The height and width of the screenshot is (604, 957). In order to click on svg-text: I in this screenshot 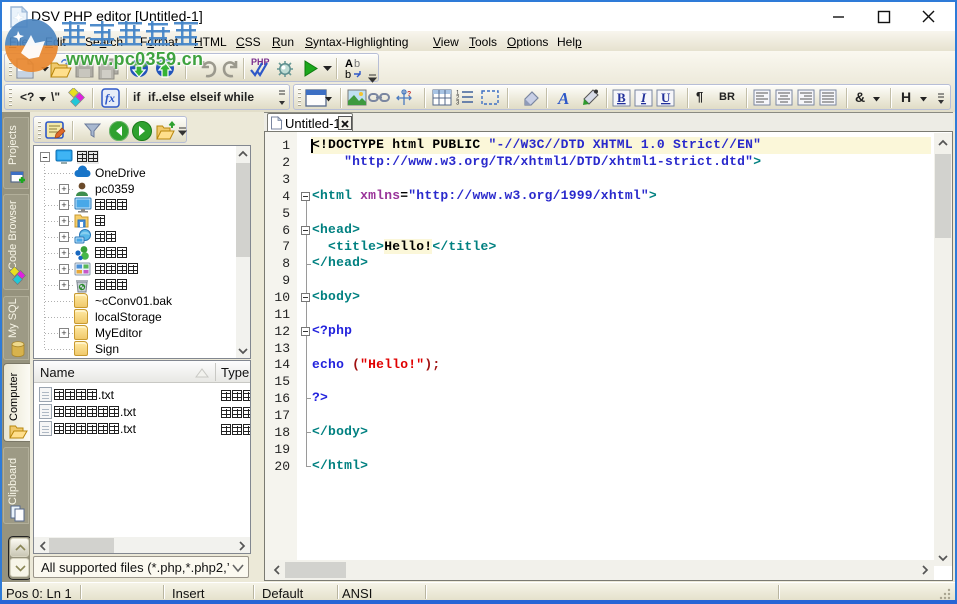, I will do `click(643, 97)`.